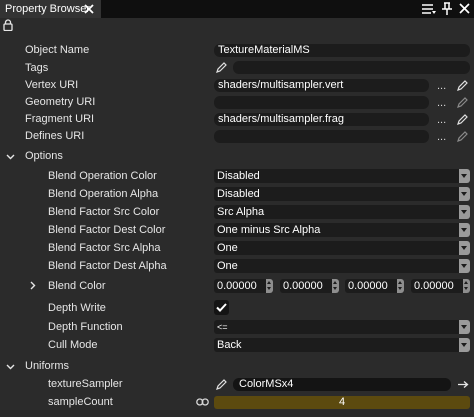 The image size is (474, 417). What do you see at coordinates (321, 102) in the screenshot?
I see `geometry-uri-field` at bounding box center [321, 102].